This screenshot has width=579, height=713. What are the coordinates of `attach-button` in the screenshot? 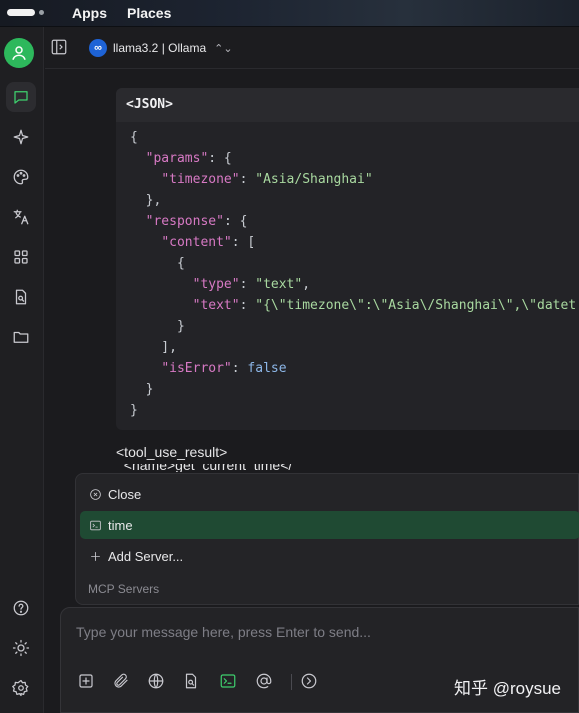 It's located at (121, 681).